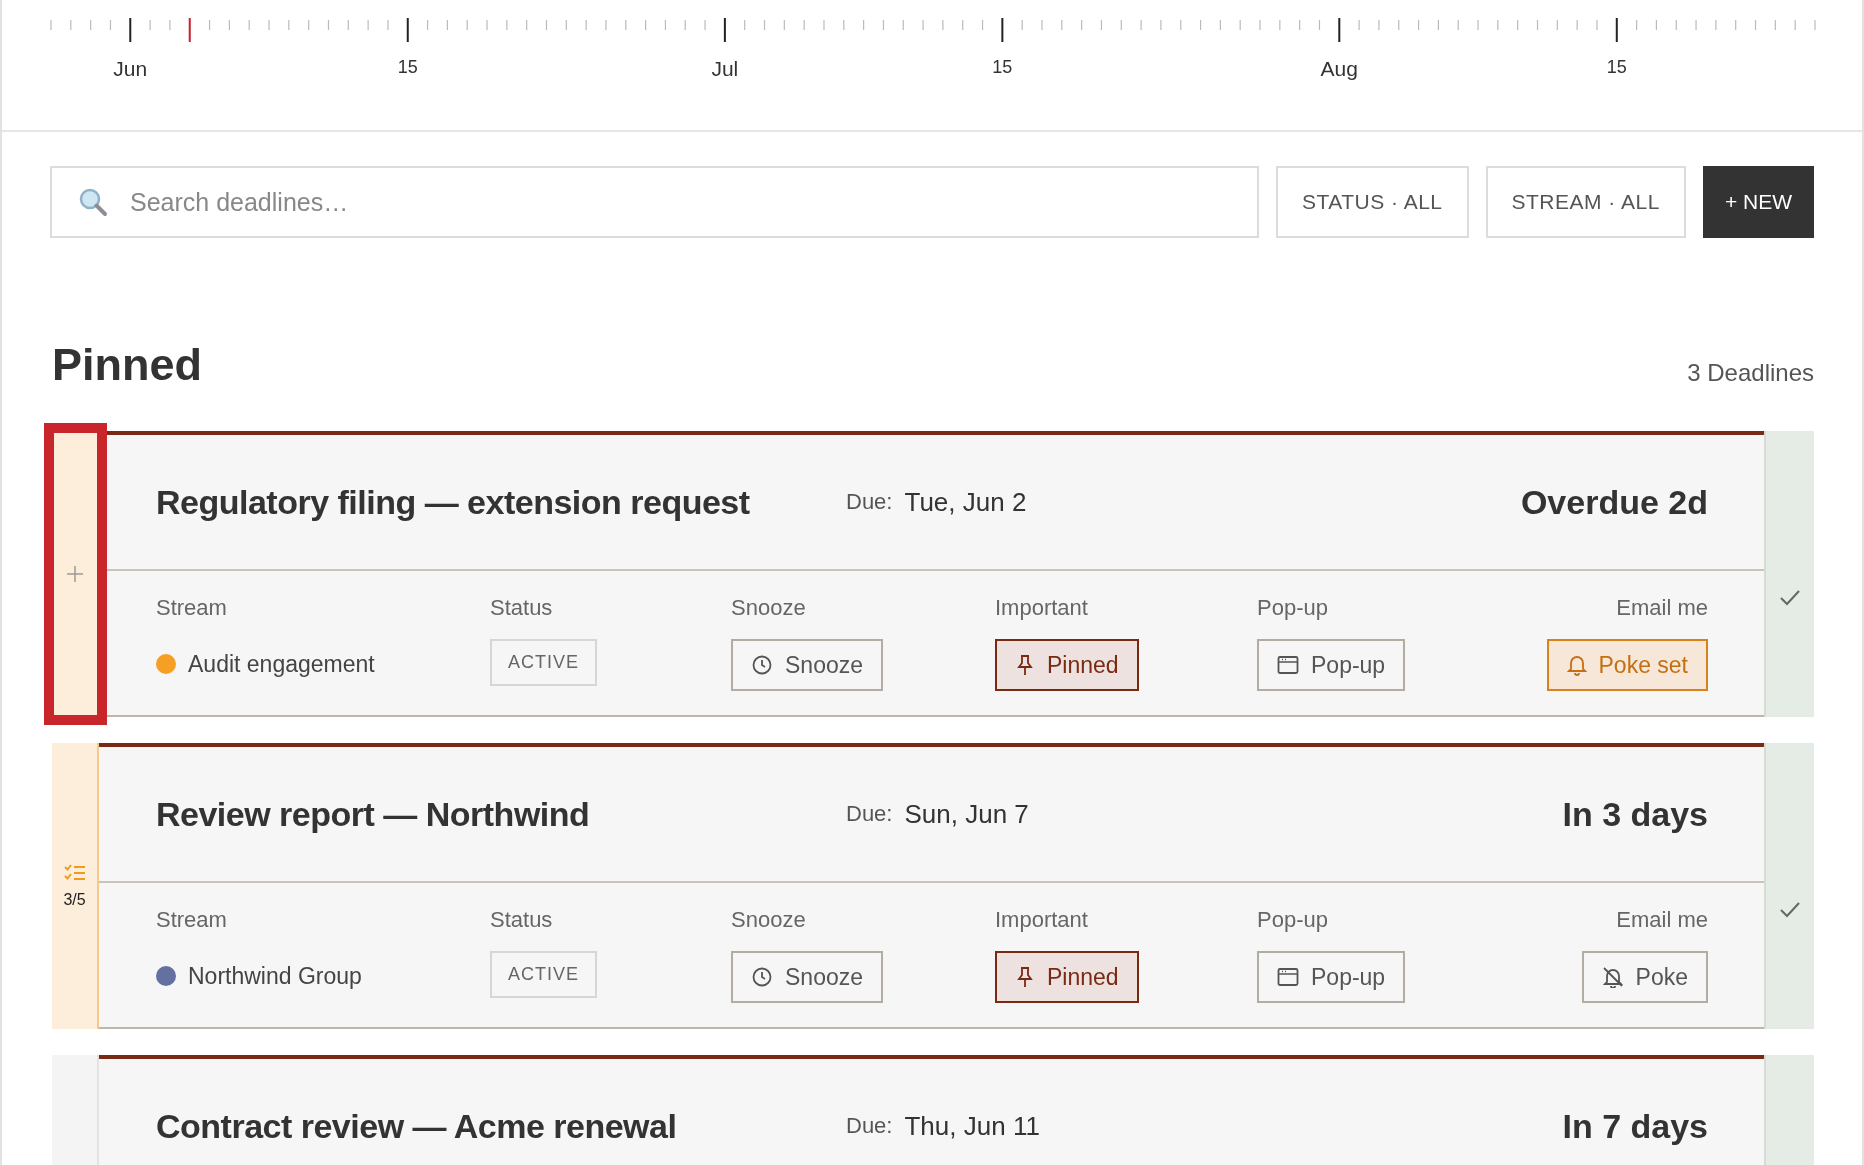  What do you see at coordinates (74, 900) in the screenshot?
I see `checklist-progress: 3/5` at bounding box center [74, 900].